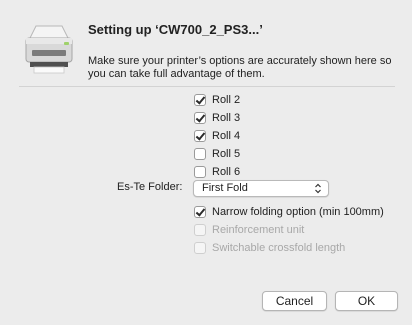  What do you see at coordinates (49, 49) in the screenshot?
I see `printer-icon` at bounding box center [49, 49].